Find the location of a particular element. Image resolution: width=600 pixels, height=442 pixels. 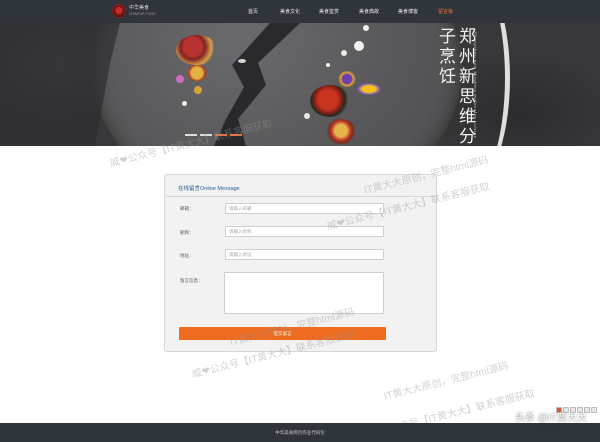

nav-item-food-appreciation: 美食鉴赏 is located at coordinates (329, 11).